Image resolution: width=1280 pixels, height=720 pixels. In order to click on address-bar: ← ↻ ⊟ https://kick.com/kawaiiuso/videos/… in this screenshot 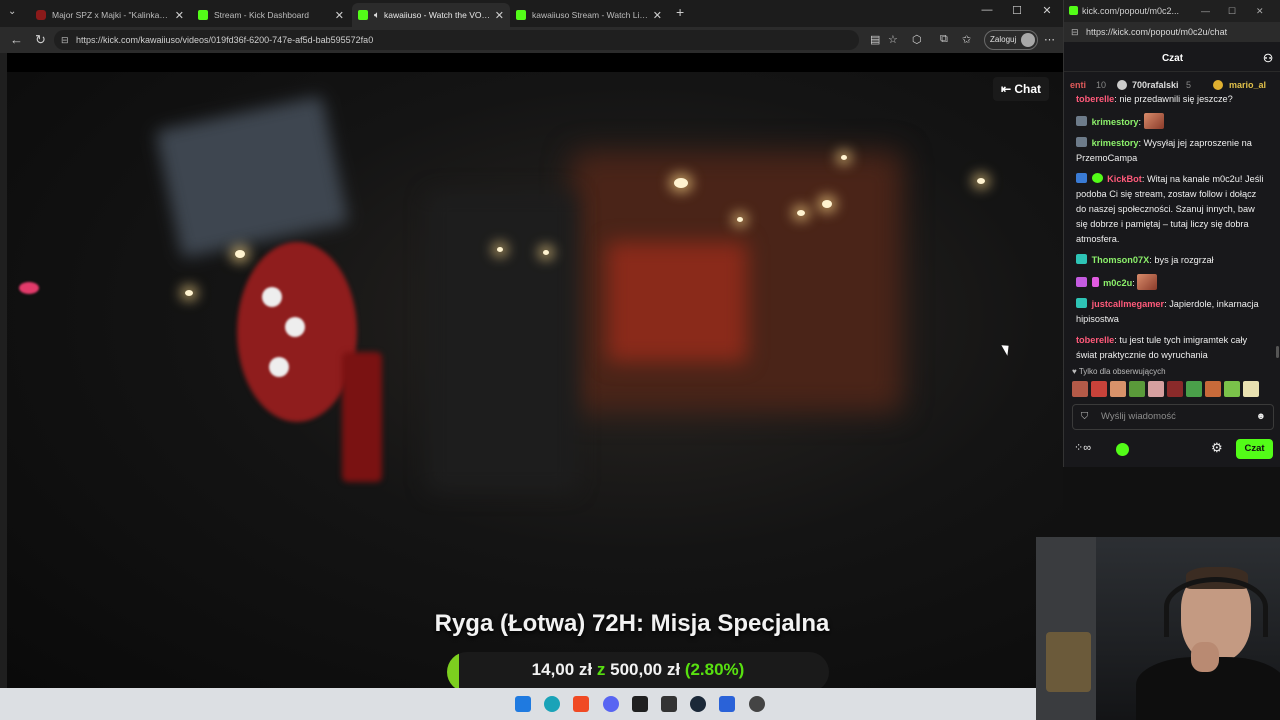, I will do `click(531, 40)`.